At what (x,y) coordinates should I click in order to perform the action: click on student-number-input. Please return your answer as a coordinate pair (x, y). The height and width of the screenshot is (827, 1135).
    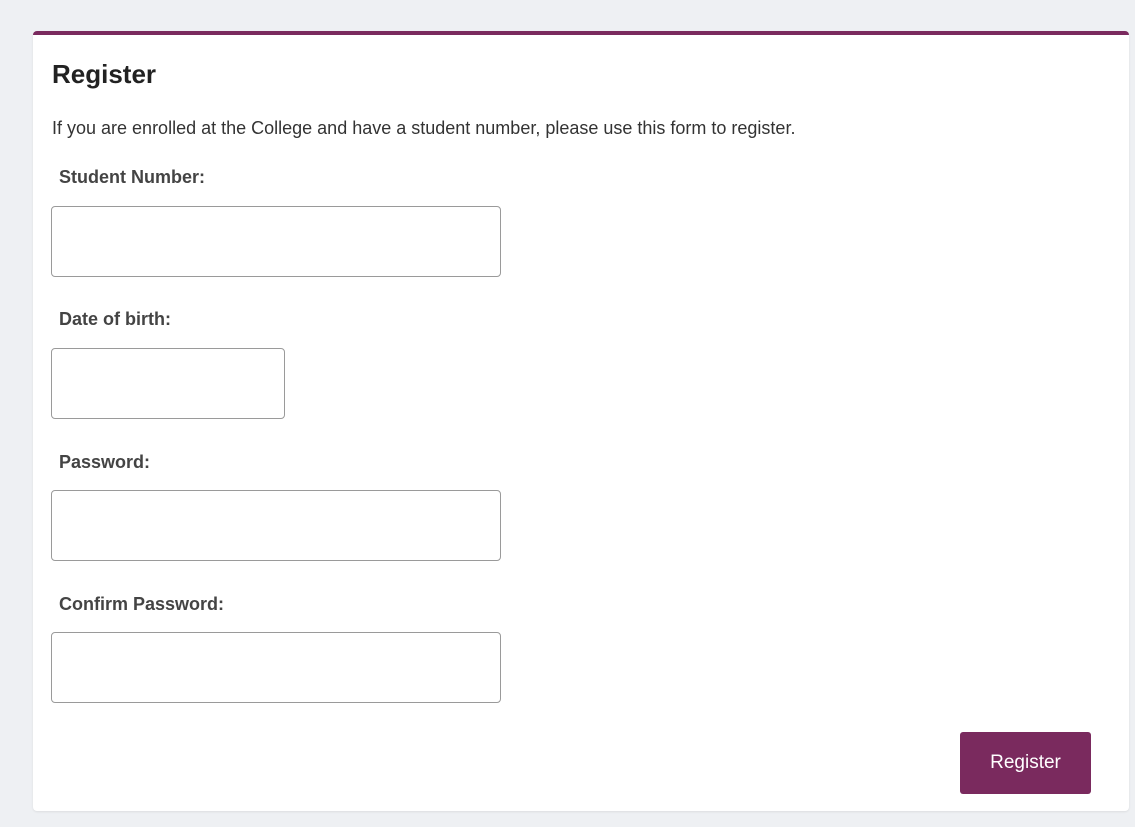
    Looking at the image, I should click on (276, 241).